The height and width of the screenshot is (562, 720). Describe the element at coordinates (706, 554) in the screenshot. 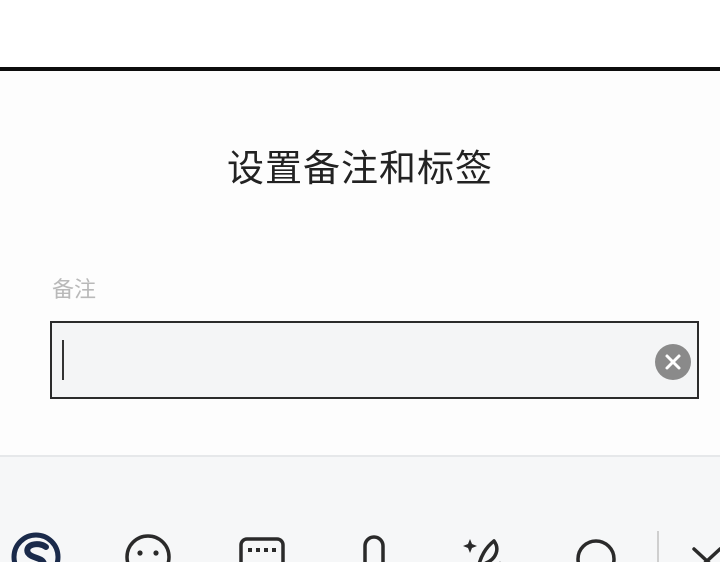

I see `collapse-keyboard-icon` at that location.